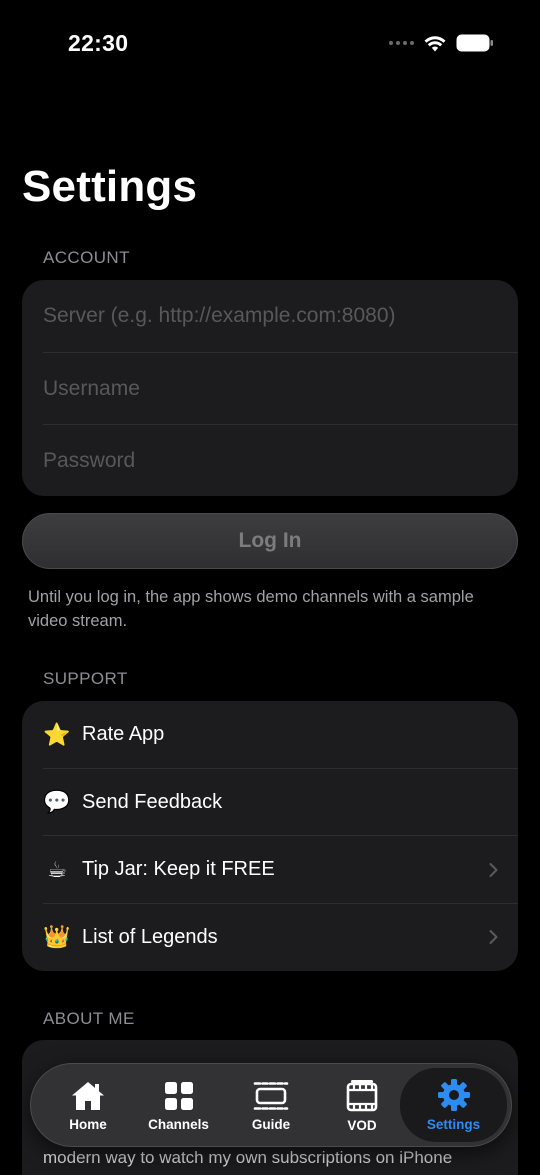 The width and height of the screenshot is (540, 1175). What do you see at coordinates (270, 938) in the screenshot?
I see `list-of-legends-row: 👑 List of Legends` at bounding box center [270, 938].